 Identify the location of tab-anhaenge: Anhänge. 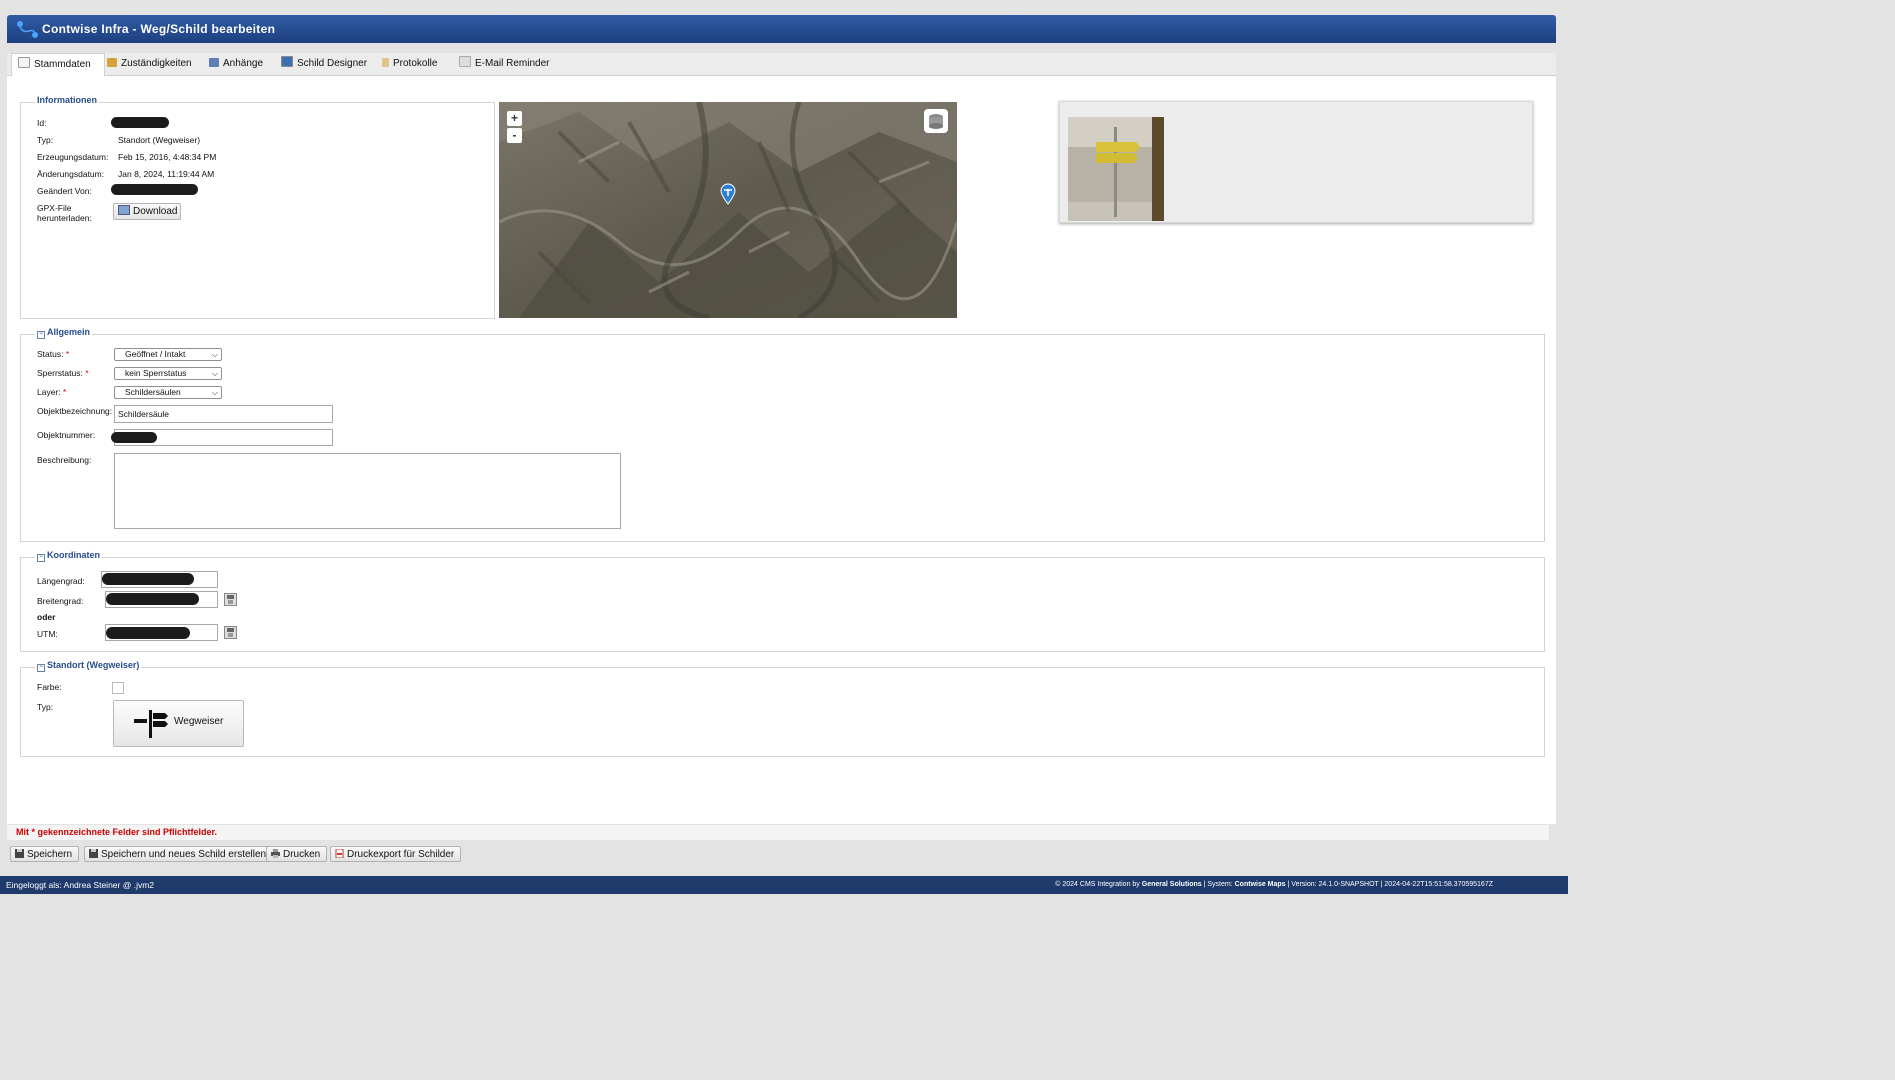
(236, 64).